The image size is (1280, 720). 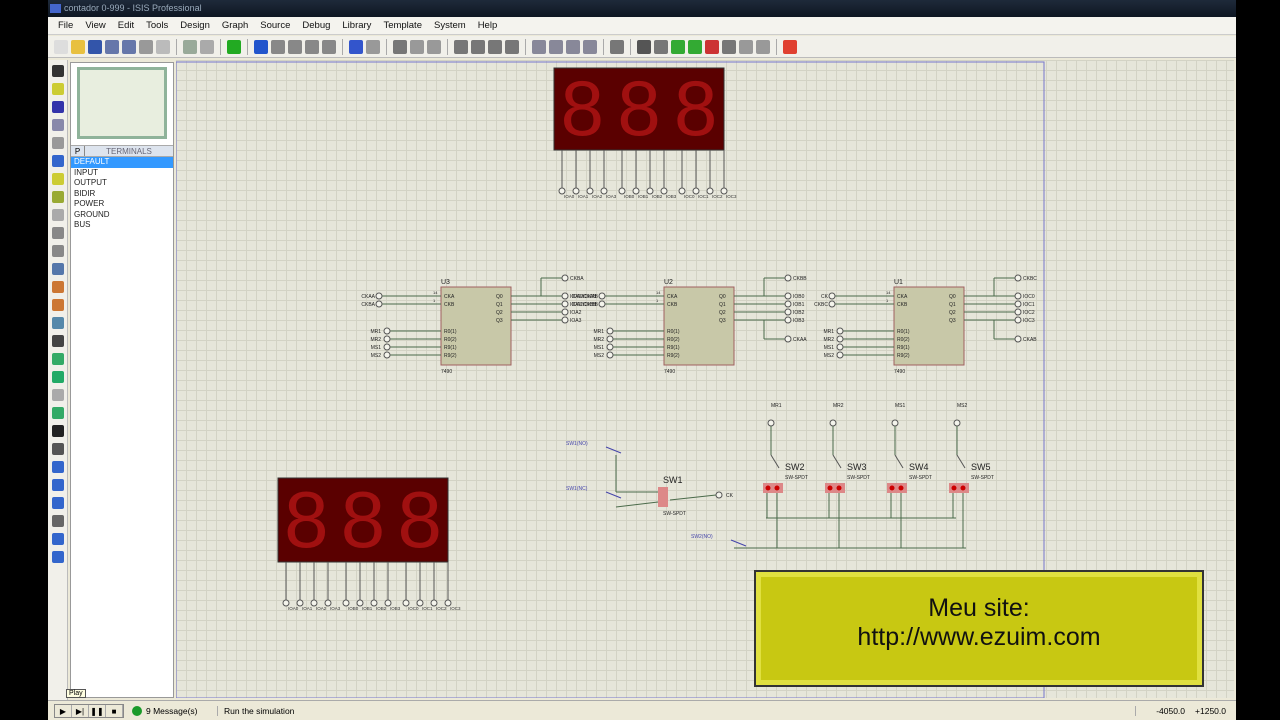 I want to click on terminal-item: OUTPUT, so click(x=122, y=183).